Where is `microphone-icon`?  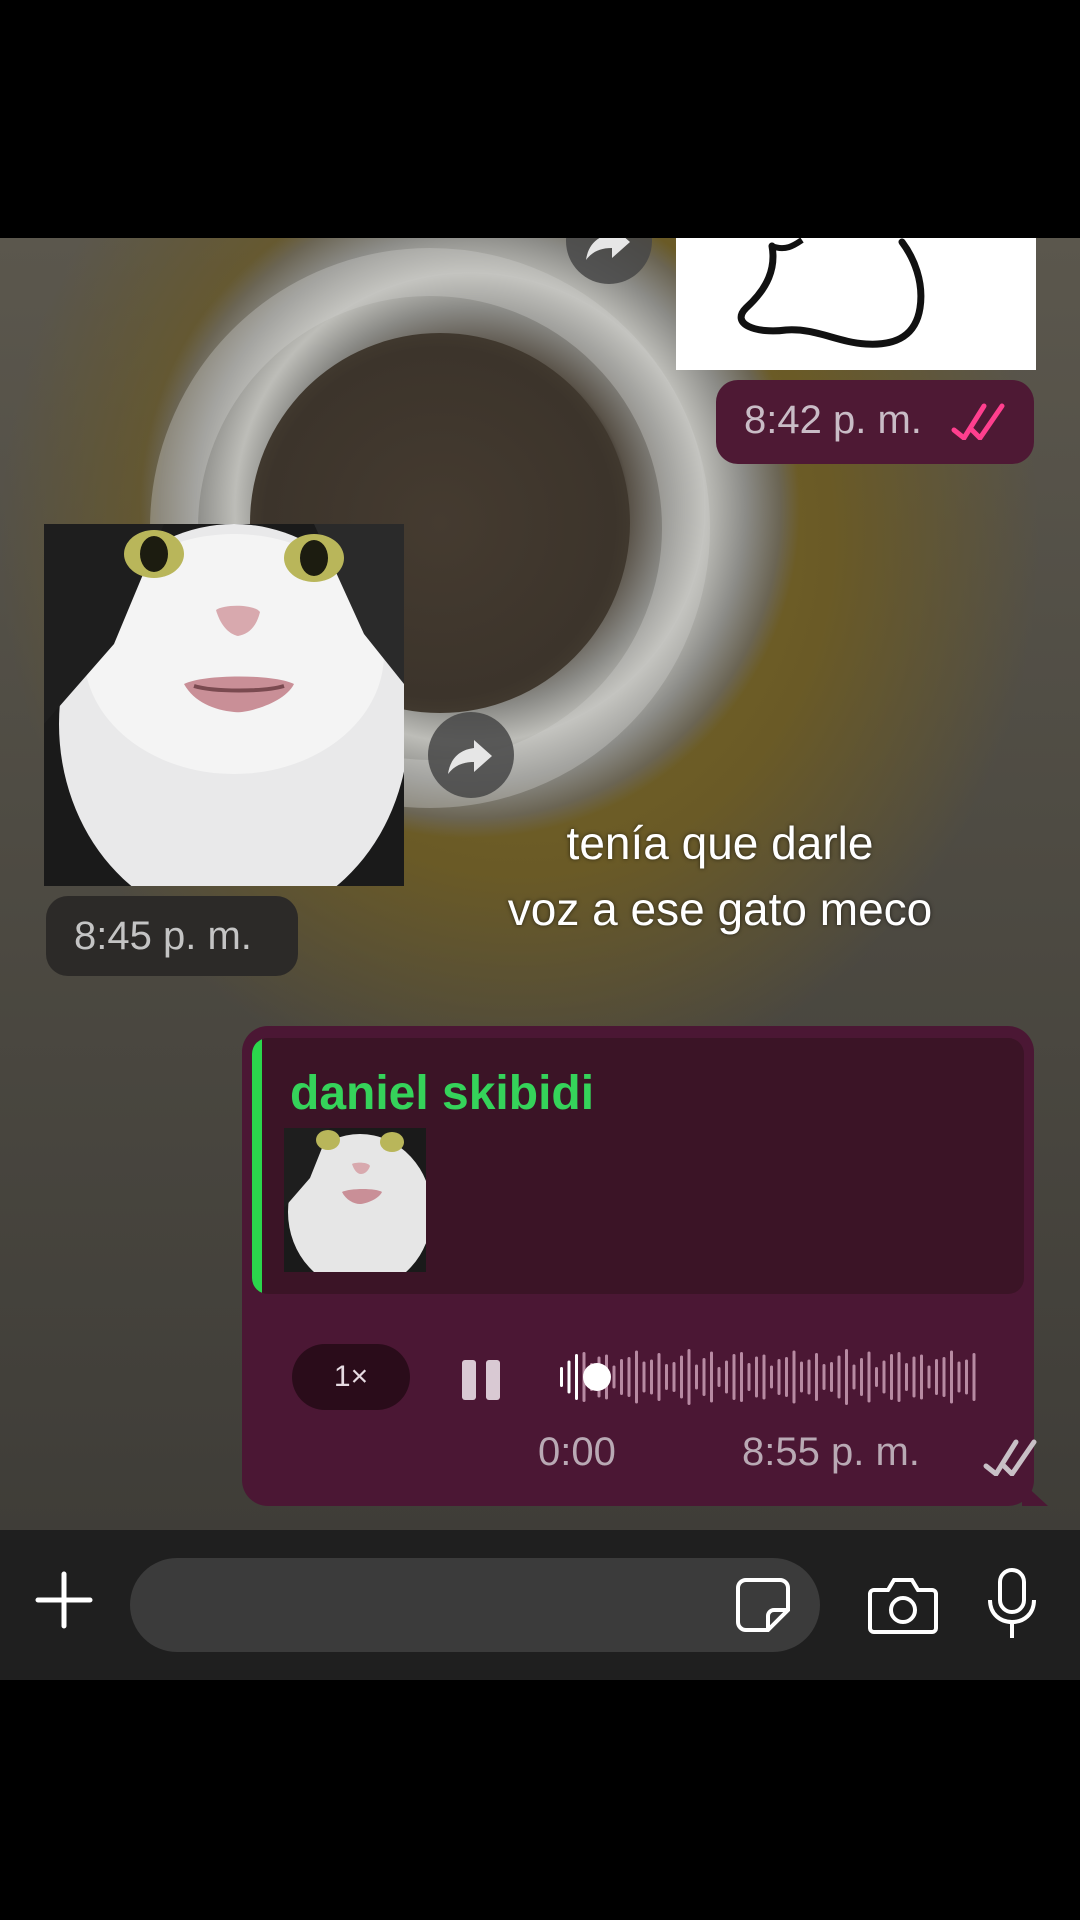
microphone-icon is located at coordinates (1012, 1604).